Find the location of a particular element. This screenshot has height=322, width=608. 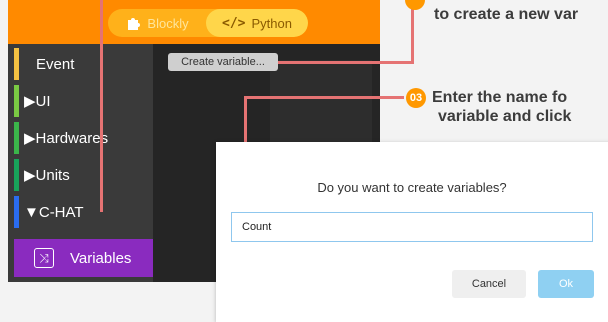

mode-toggle: Blockly </> Python is located at coordinates (208, 23).